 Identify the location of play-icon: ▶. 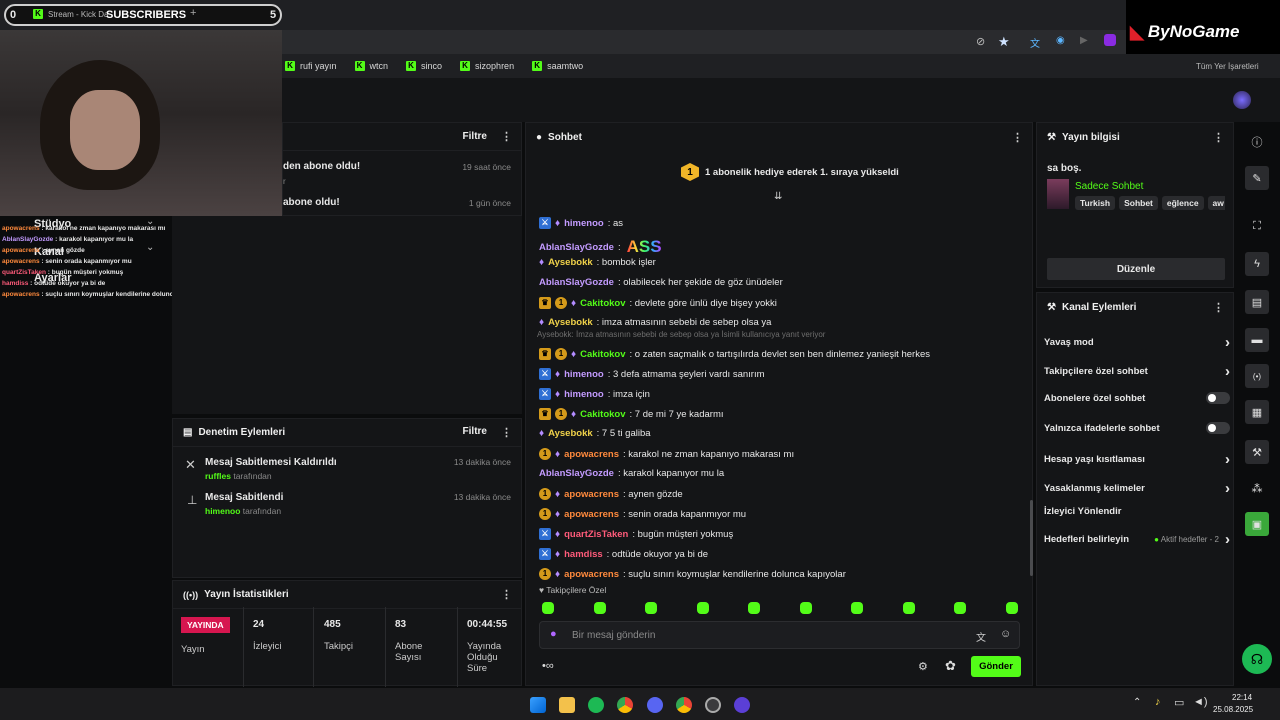
(1084, 40).